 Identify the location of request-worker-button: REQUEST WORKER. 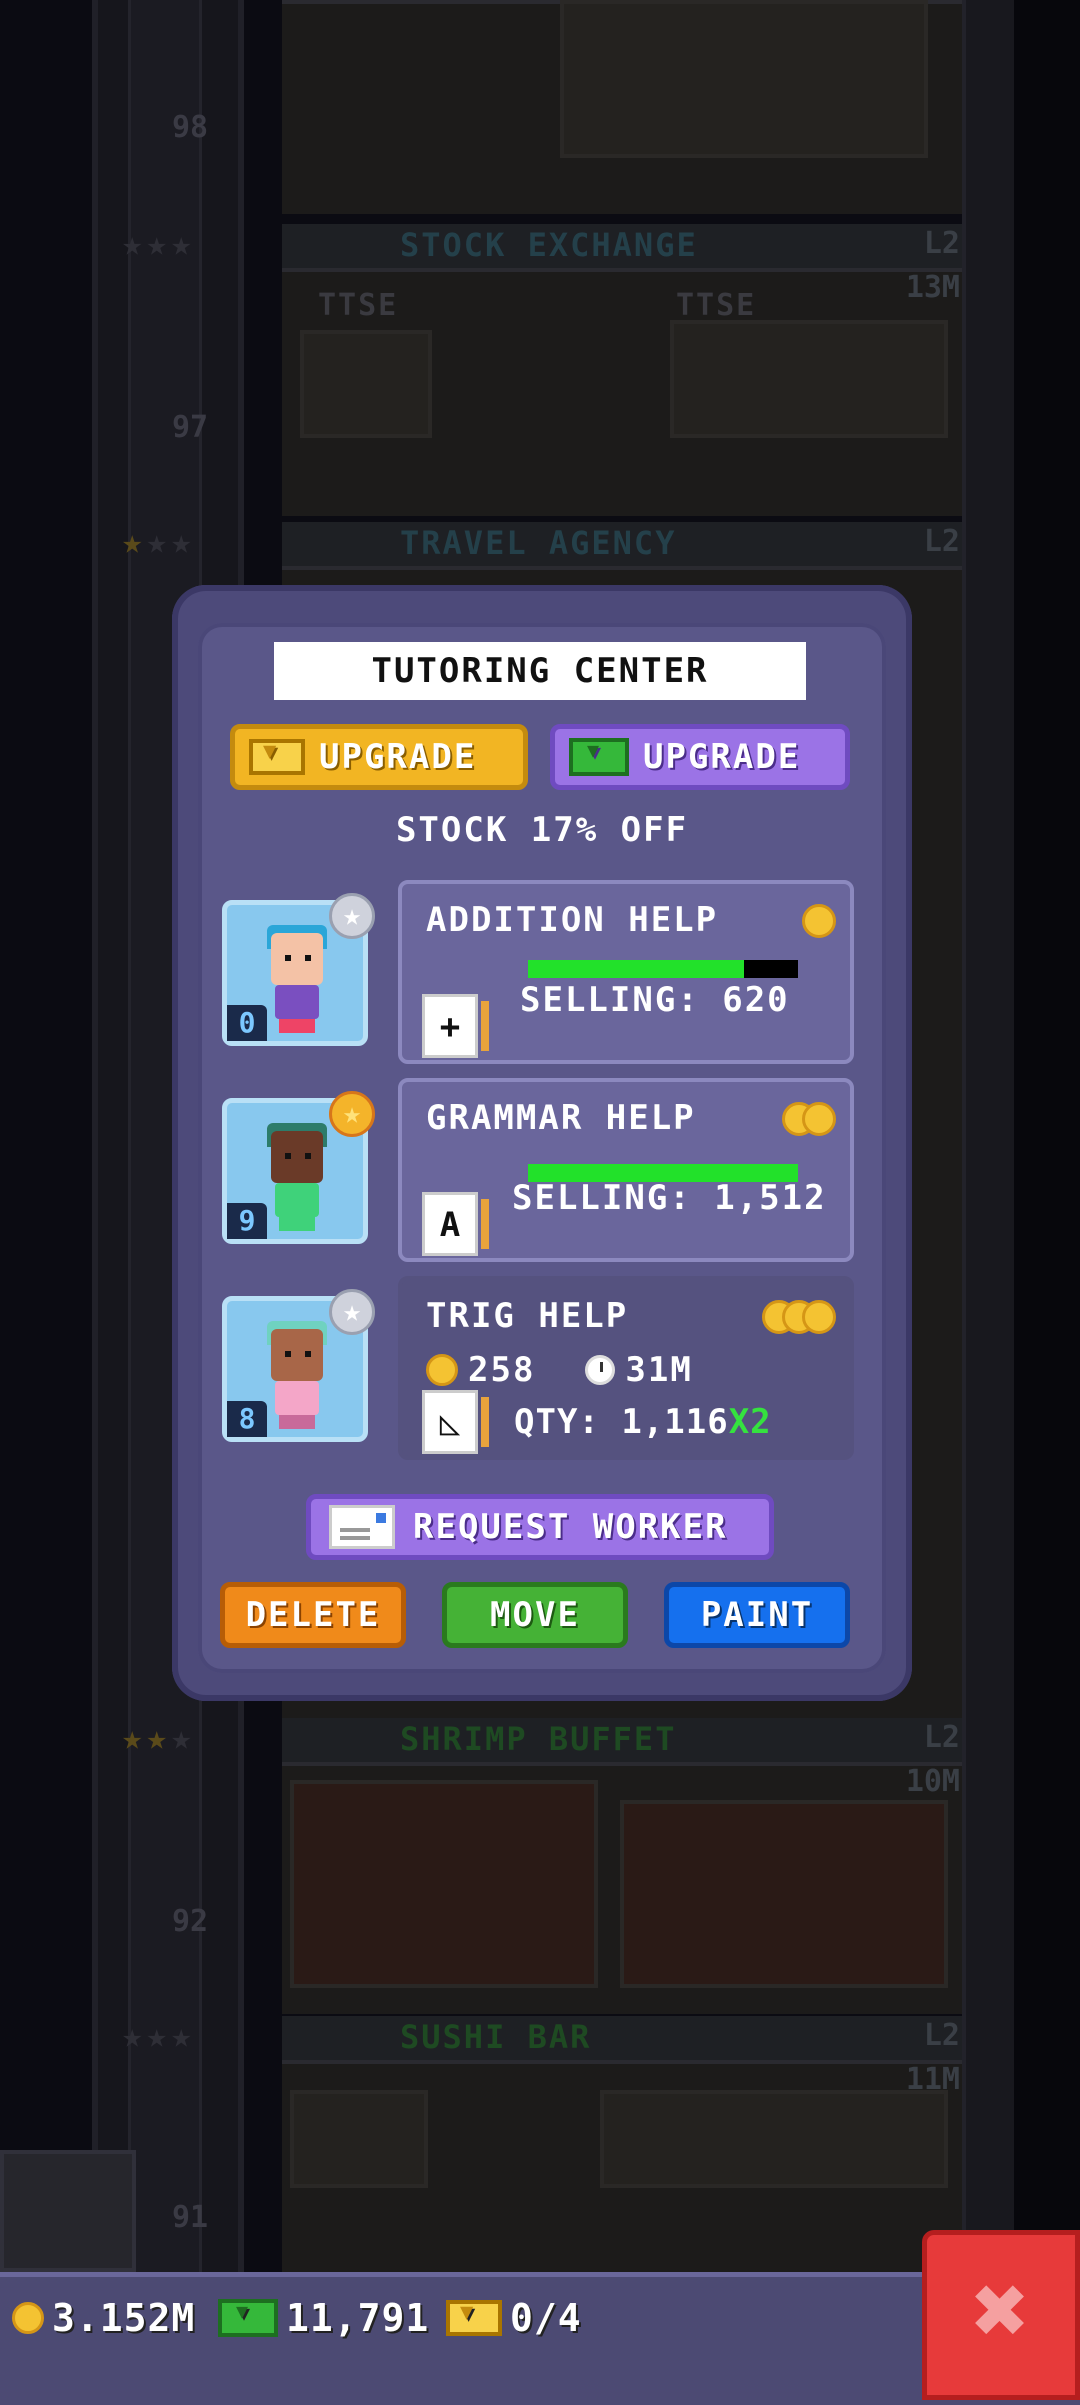
(540, 1527).